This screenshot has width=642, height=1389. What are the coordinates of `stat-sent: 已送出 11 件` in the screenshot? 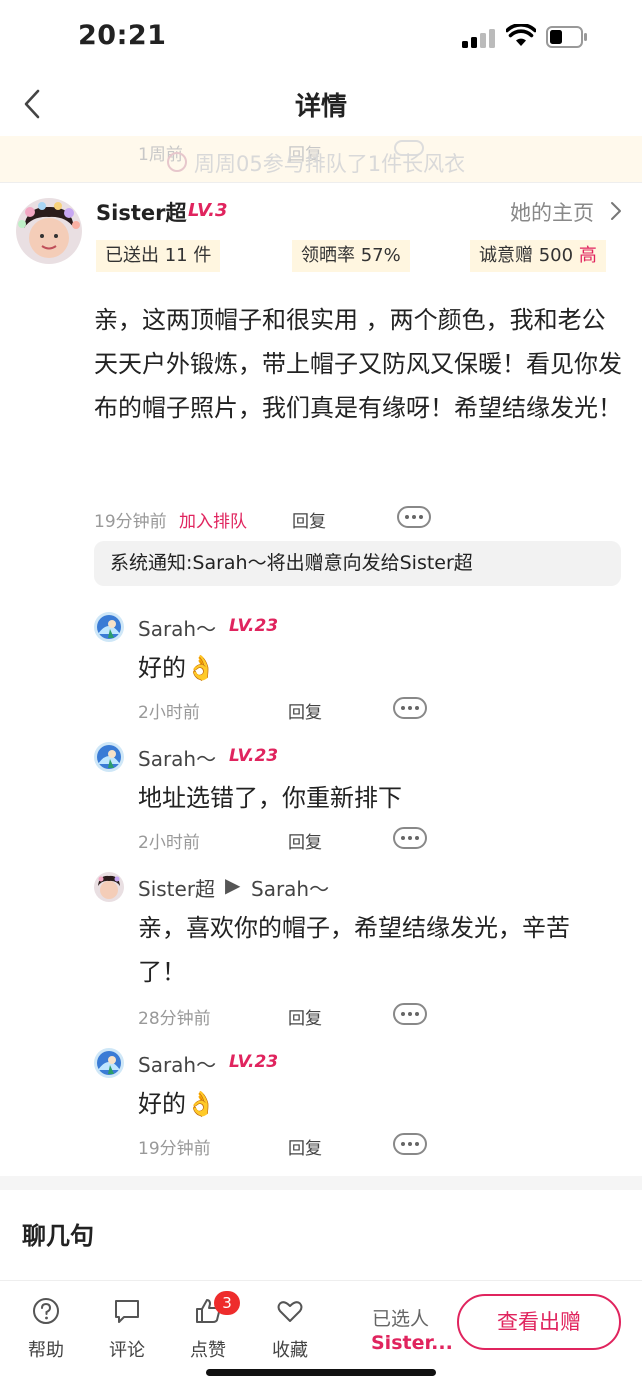 It's located at (158, 256).